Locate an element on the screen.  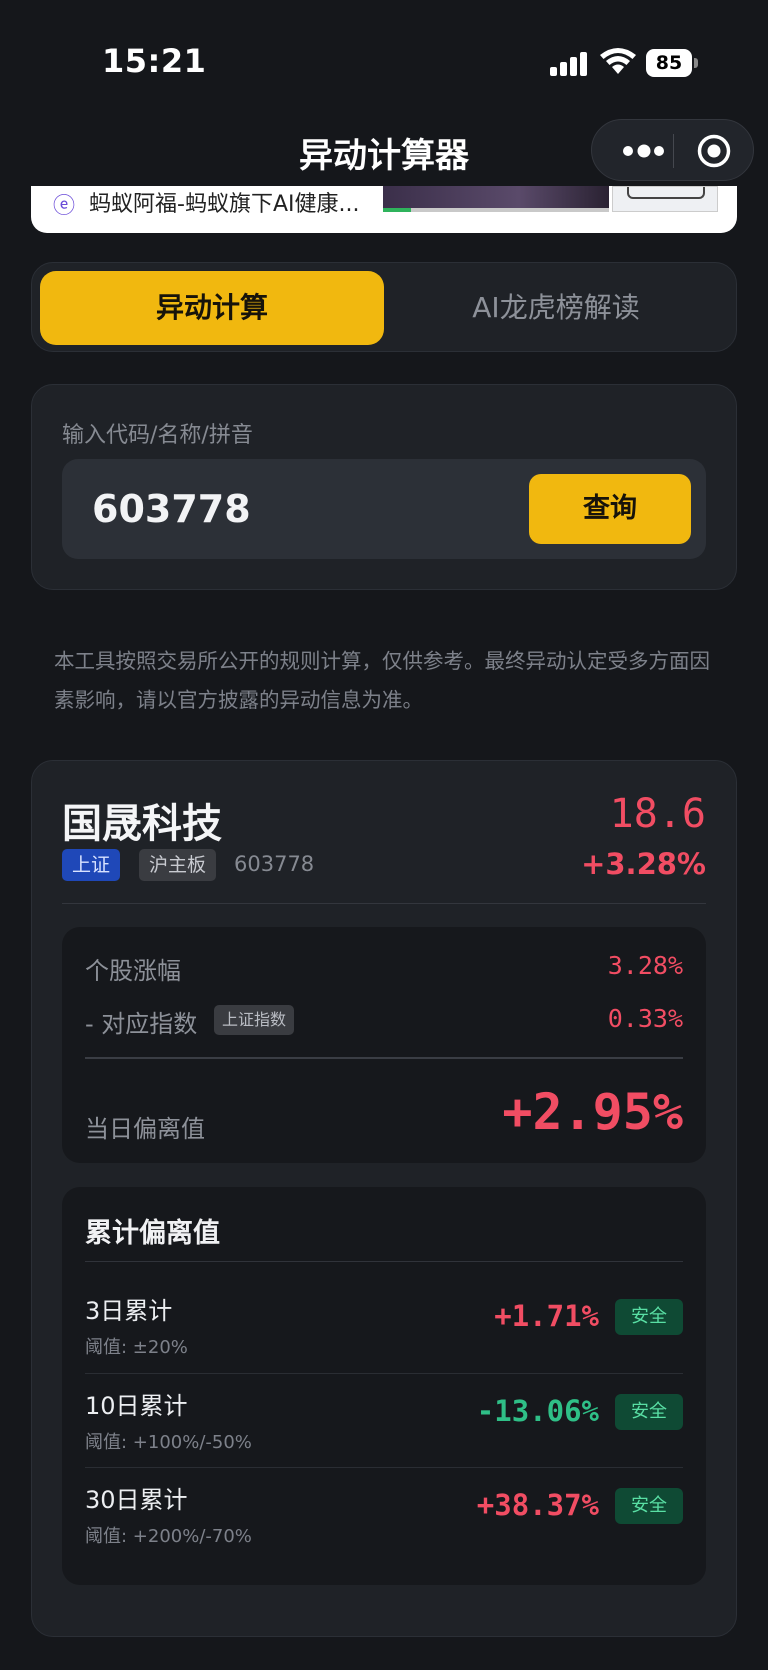
ad-logo-icon: ⓔ is located at coordinates (64, 206).